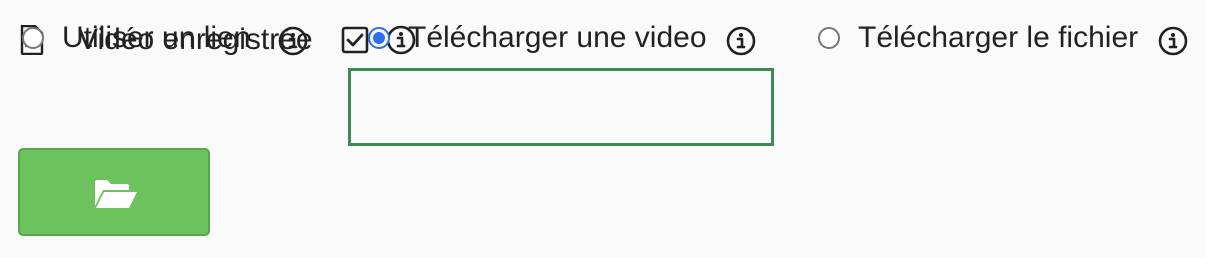  Describe the element at coordinates (379, 38) in the screenshot. I see `radio-button-selected` at that location.